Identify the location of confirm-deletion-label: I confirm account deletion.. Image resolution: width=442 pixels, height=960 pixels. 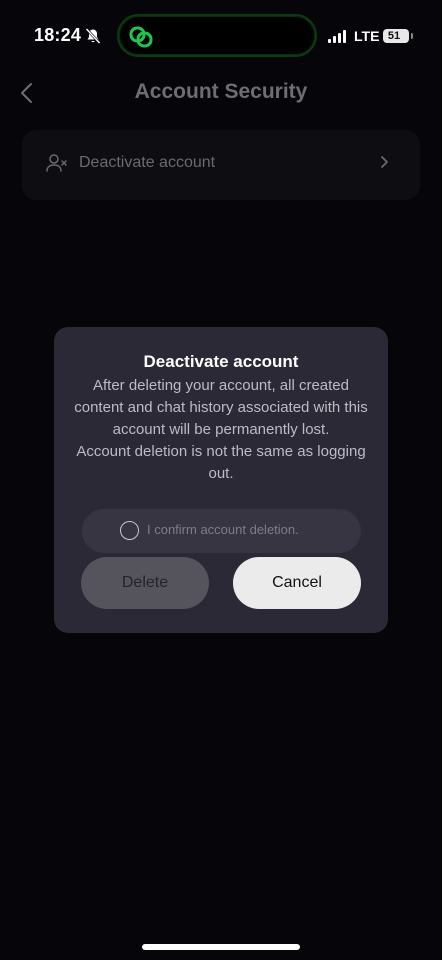
(223, 529).